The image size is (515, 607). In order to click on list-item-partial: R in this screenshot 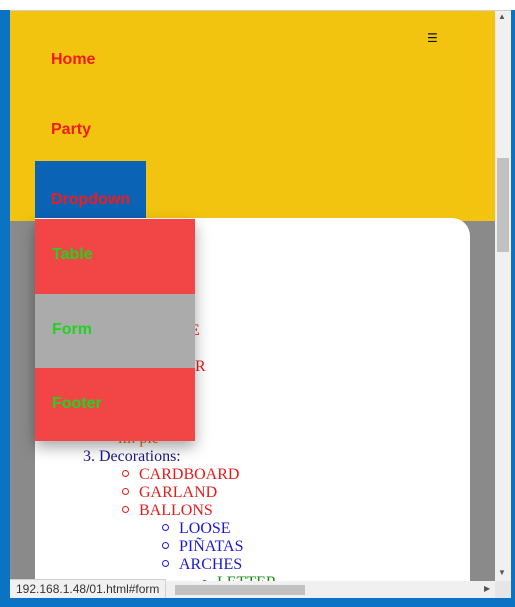, I will do `click(200, 366)`.